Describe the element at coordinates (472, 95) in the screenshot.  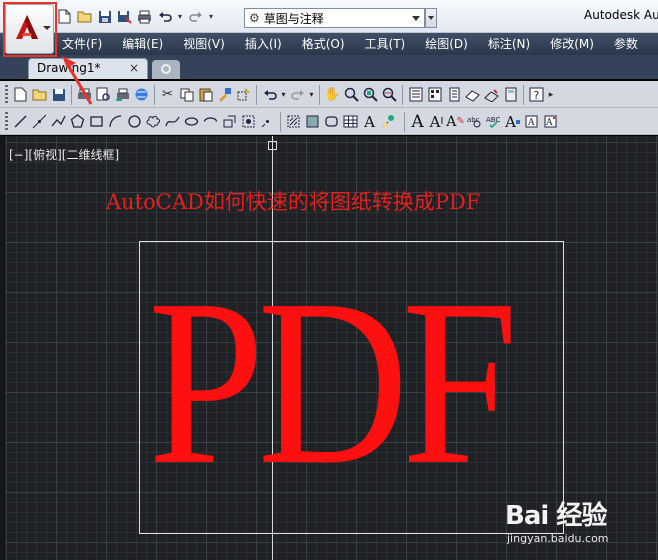
I see `sheet-set-icon` at that location.